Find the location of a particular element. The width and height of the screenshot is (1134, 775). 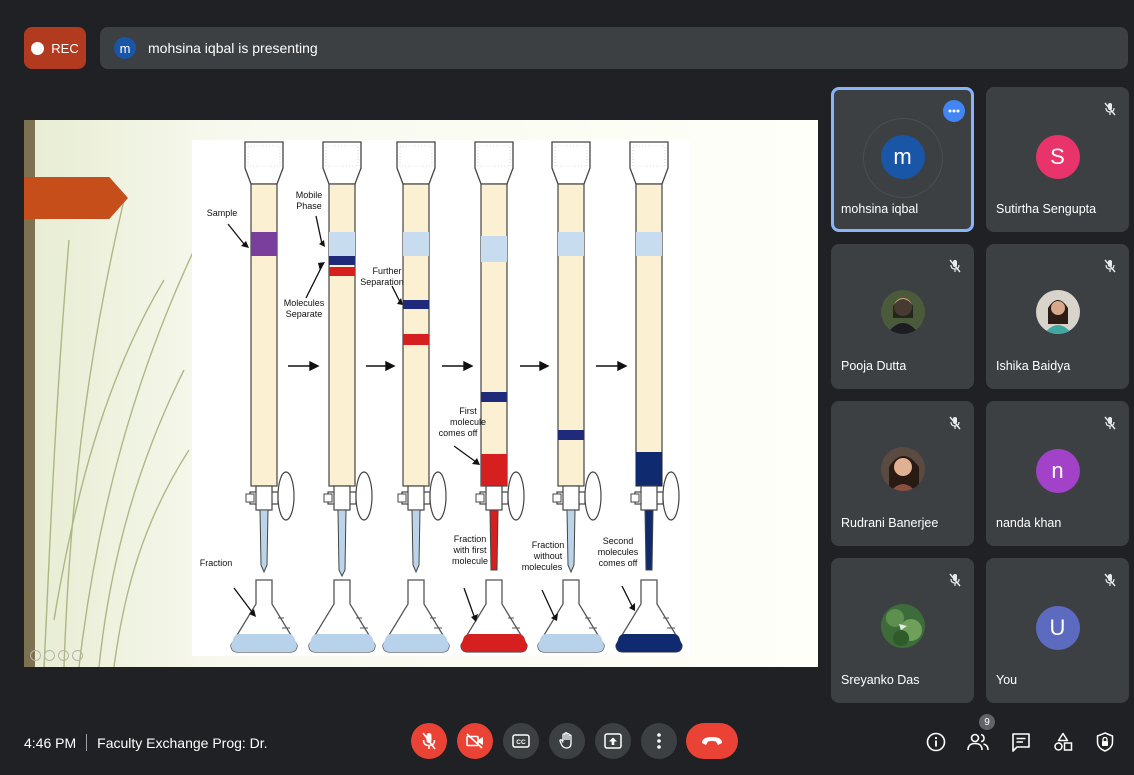

label-molecules-separate-1: Molecules is located at coordinates (304, 303).